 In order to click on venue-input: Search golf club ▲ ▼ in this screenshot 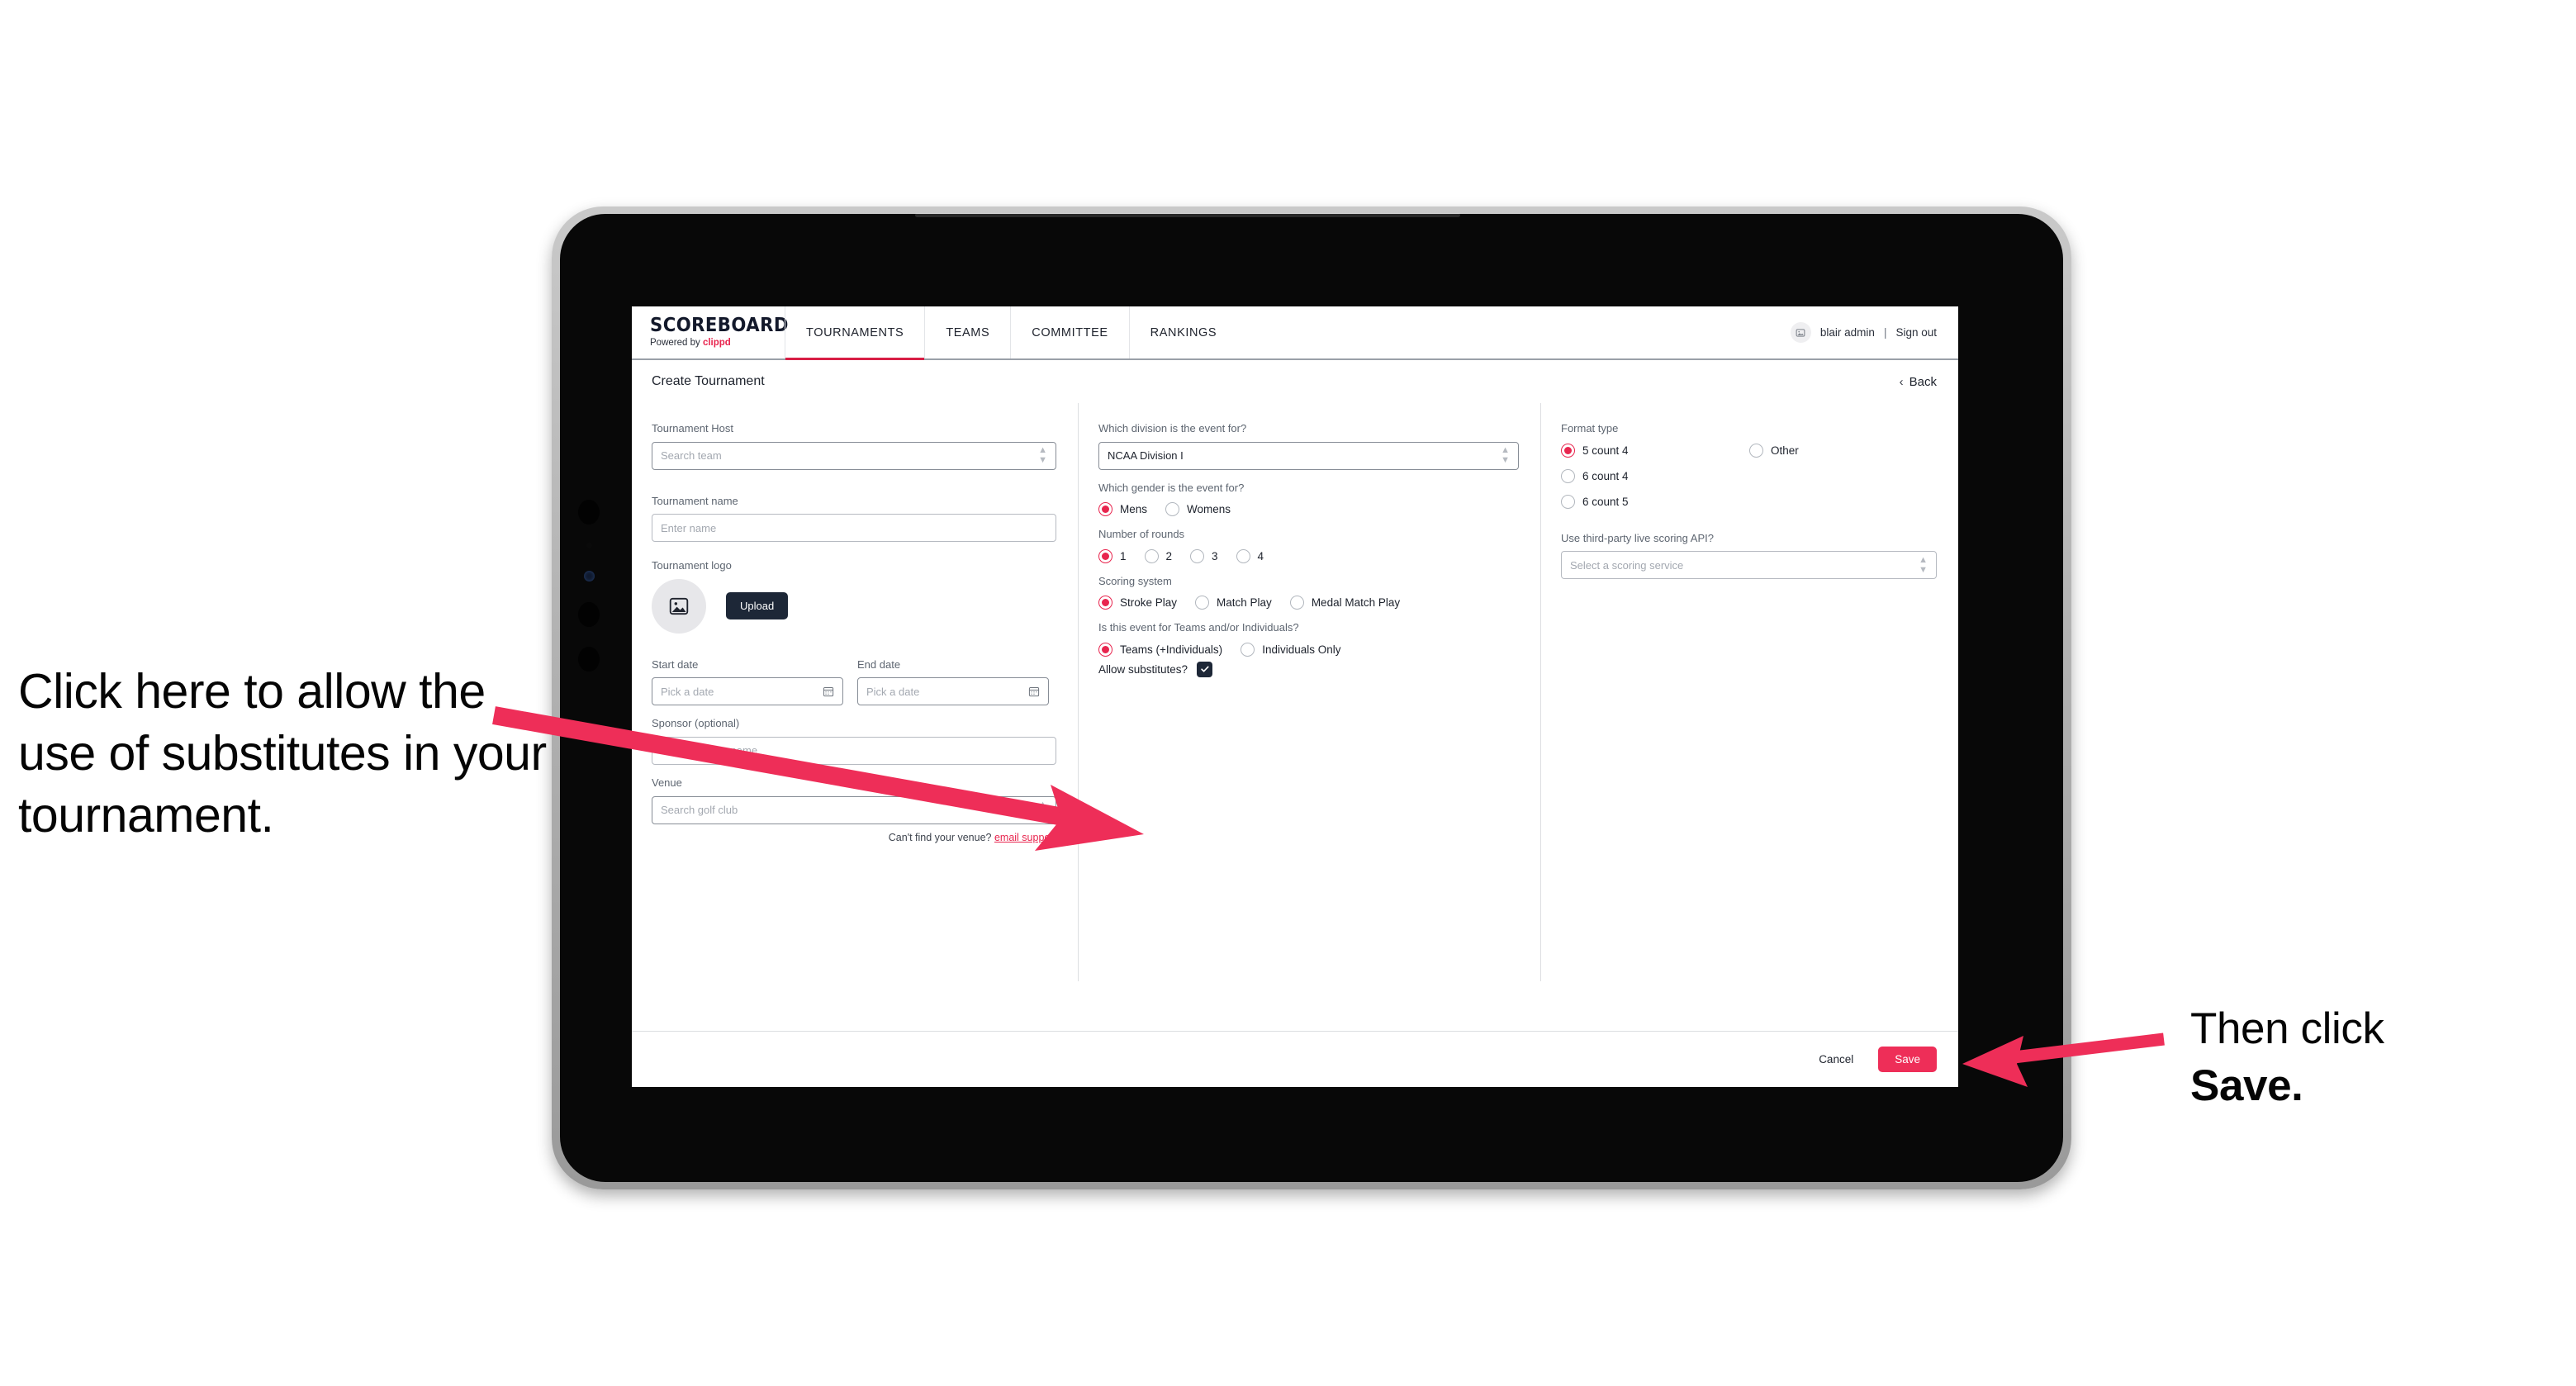, I will do `click(854, 809)`.